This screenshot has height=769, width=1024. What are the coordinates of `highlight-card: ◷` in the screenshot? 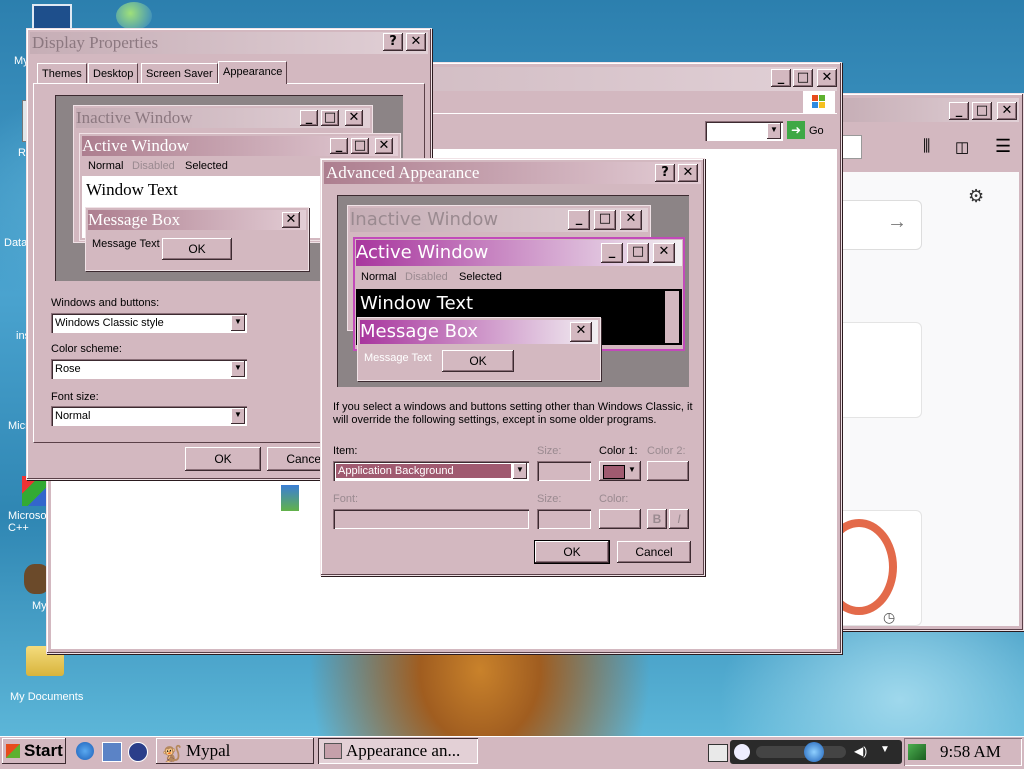 It's located at (881, 568).